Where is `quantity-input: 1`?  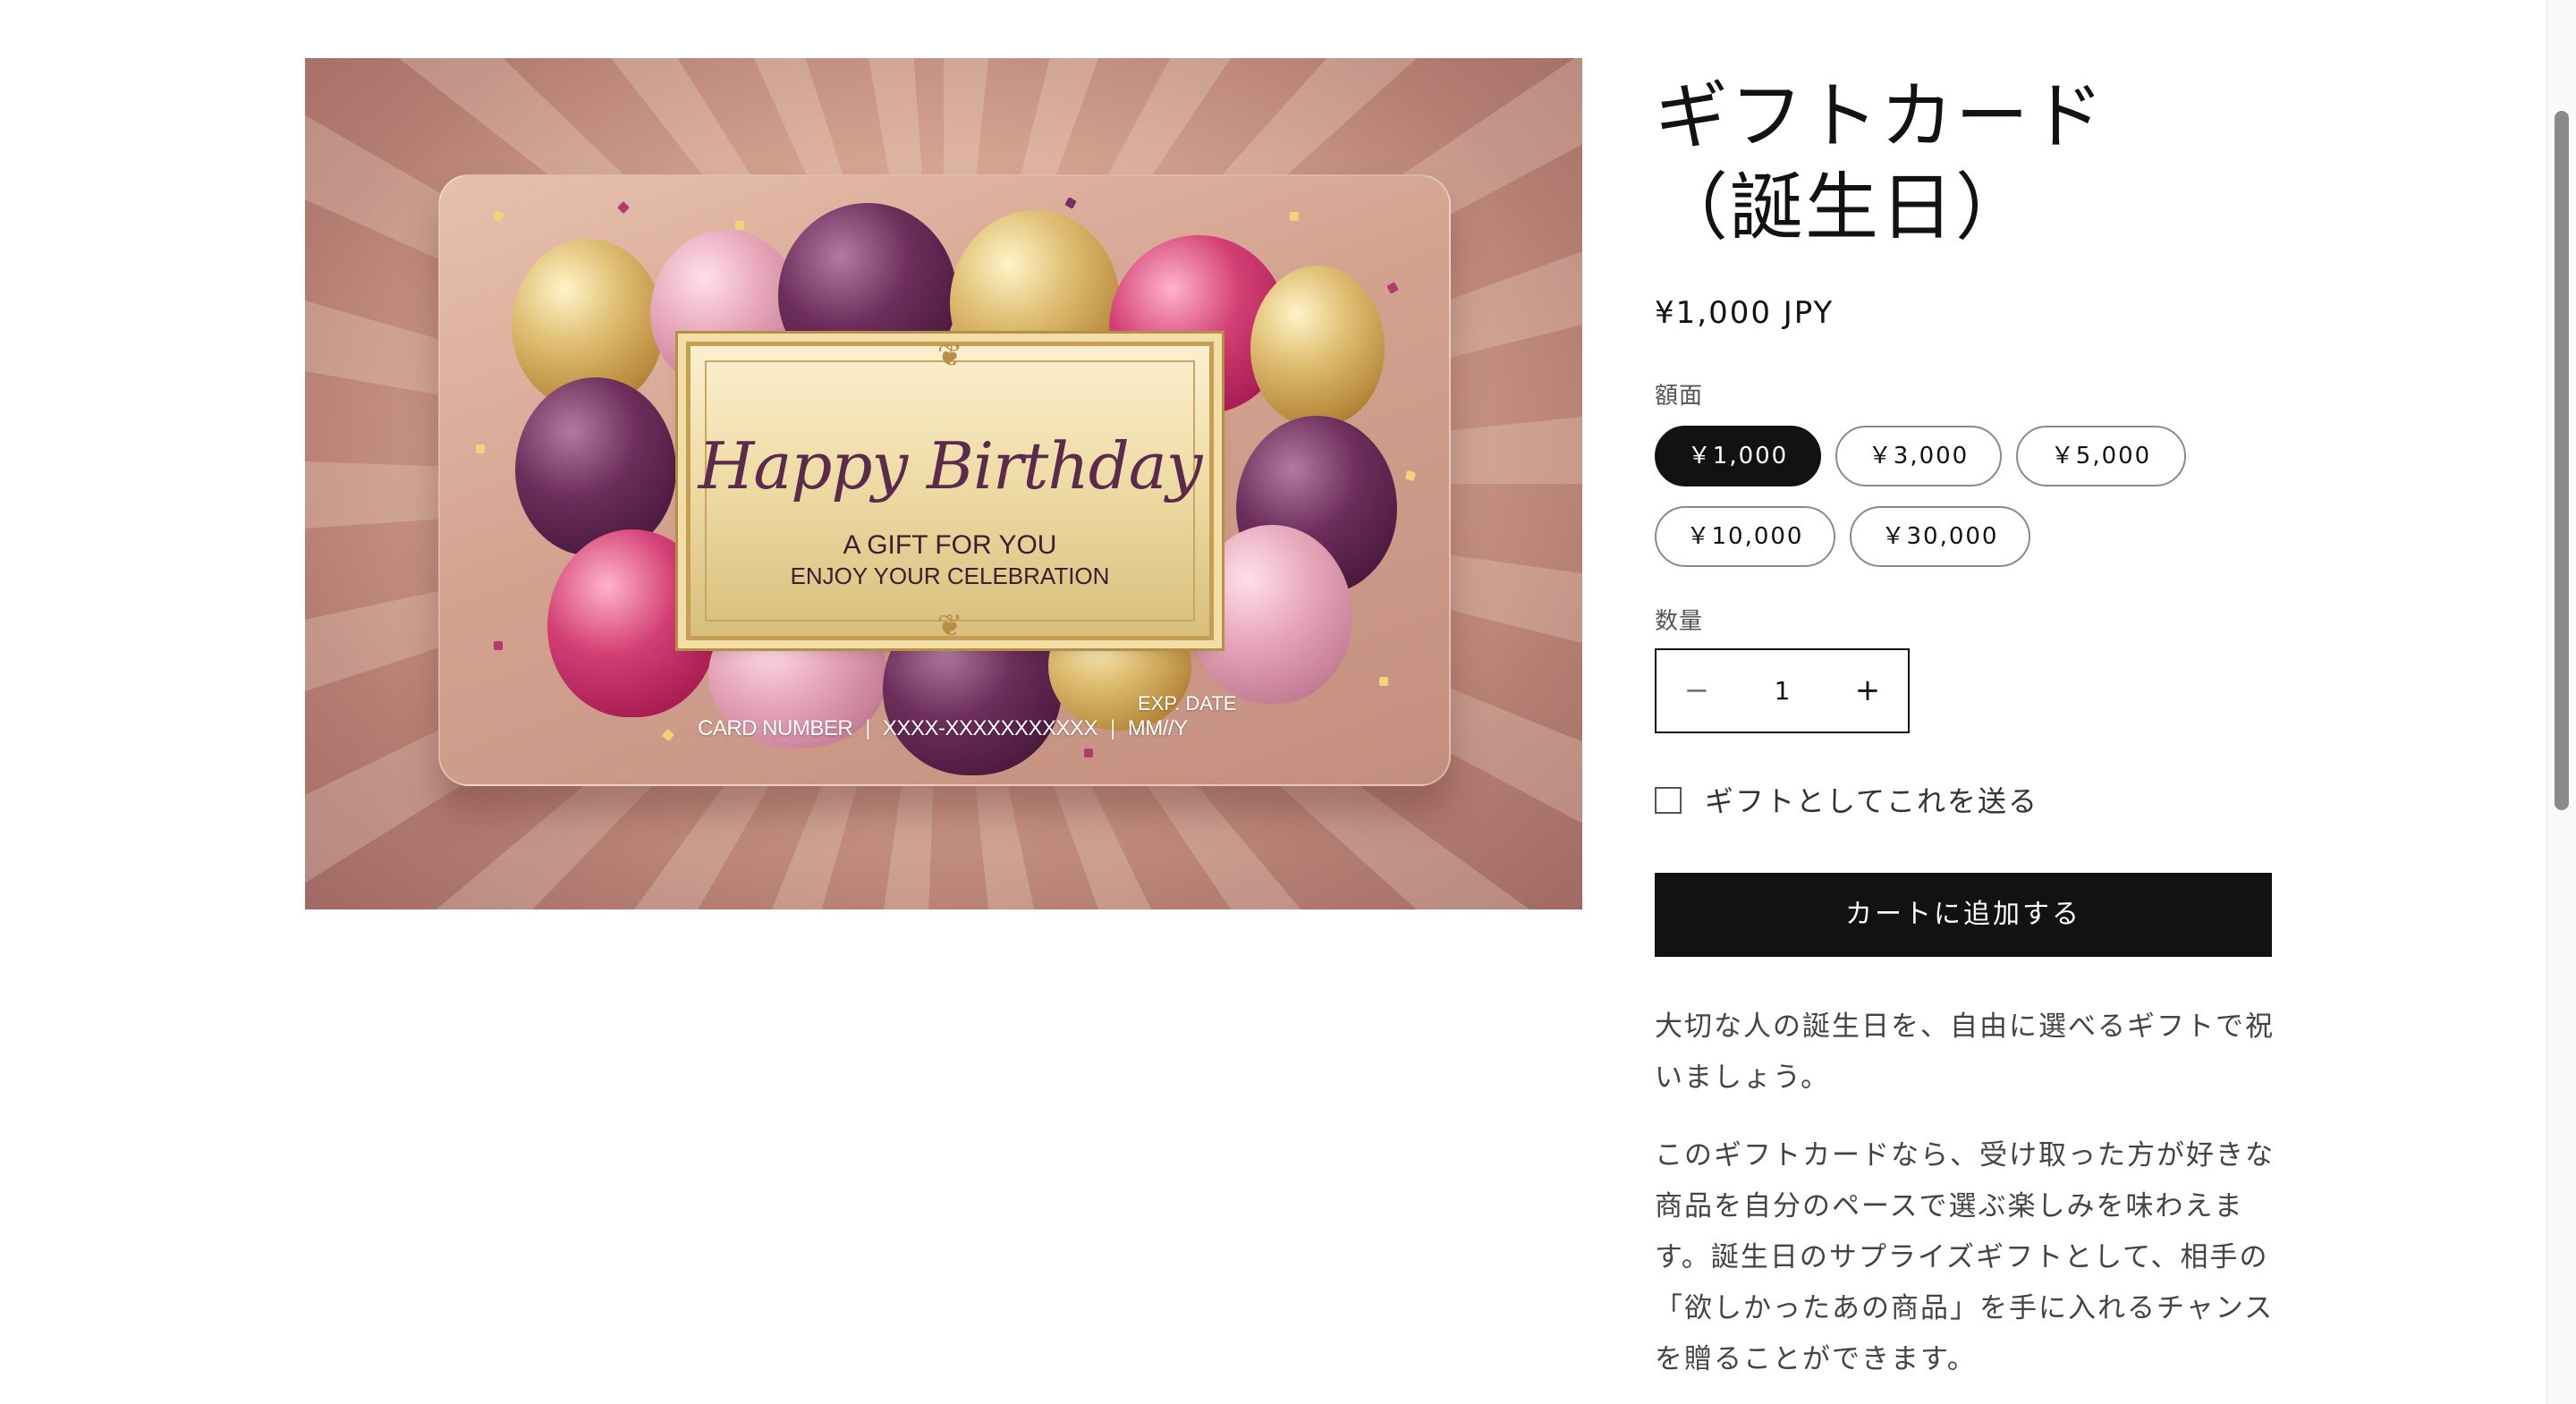
quantity-input: 1 is located at coordinates (1782, 691).